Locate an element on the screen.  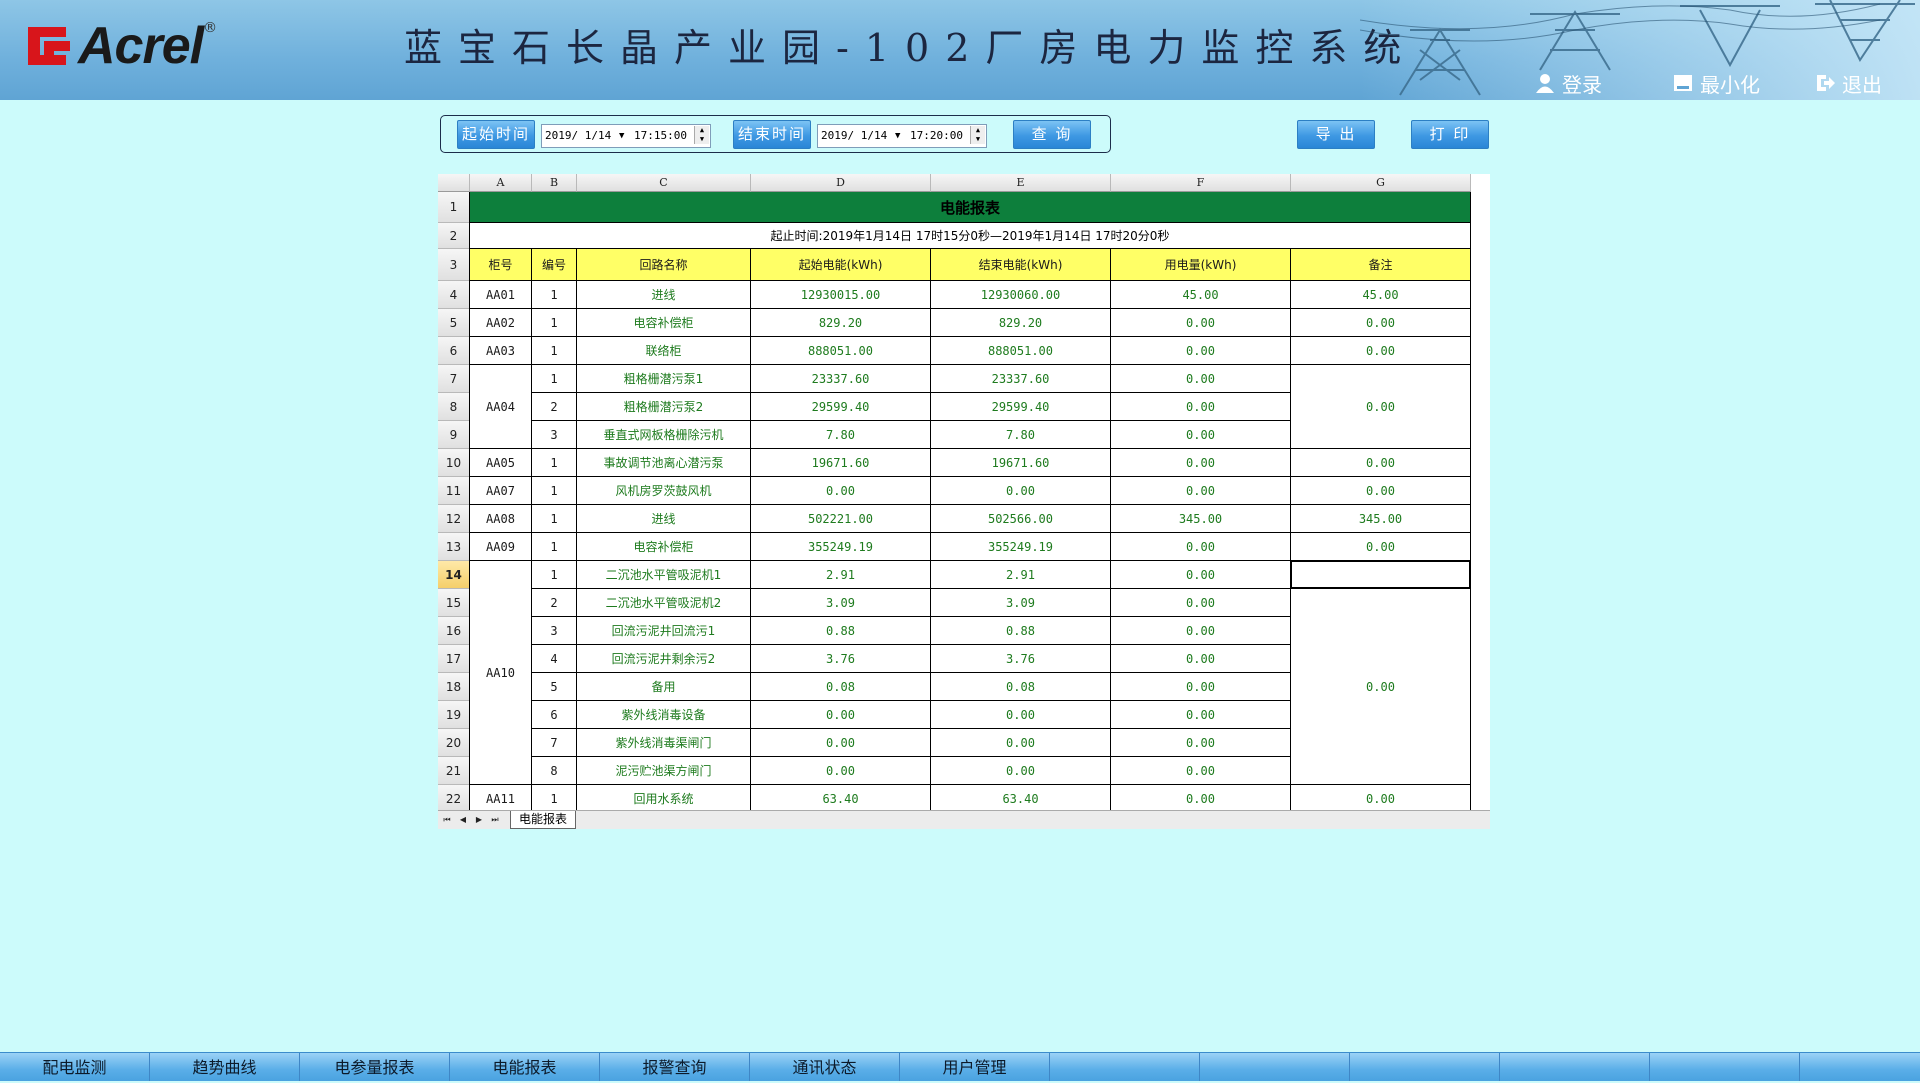
cabinet-cell: AA05 is located at coordinates (501, 463).